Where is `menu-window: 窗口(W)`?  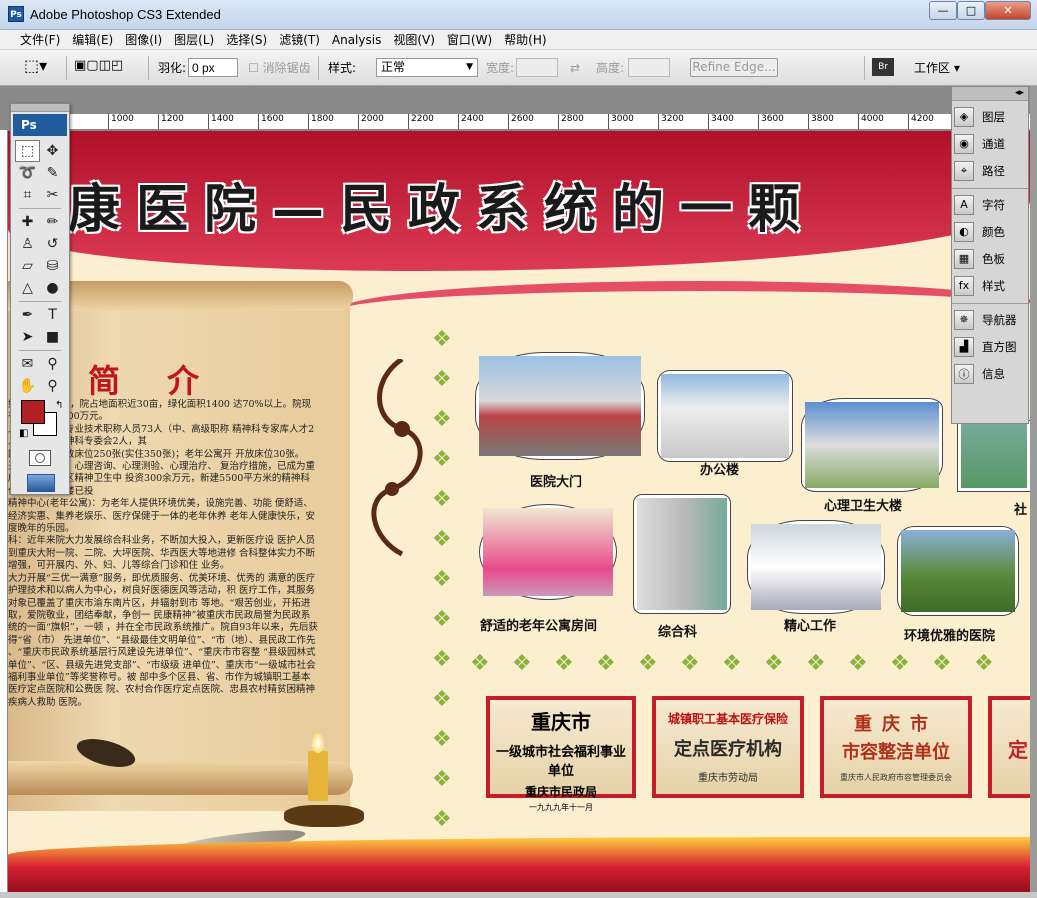 menu-window: 窗口(W) is located at coordinates (469, 39).